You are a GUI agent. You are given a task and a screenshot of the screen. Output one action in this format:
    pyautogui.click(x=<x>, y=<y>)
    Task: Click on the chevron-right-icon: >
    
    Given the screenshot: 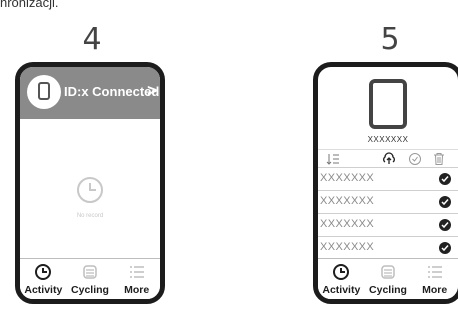 What is the action you would take?
    pyautogui.click(x=152, y=91)
    